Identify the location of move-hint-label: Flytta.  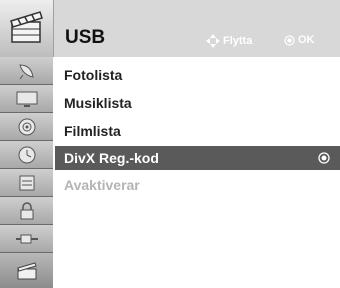
(238, 41).